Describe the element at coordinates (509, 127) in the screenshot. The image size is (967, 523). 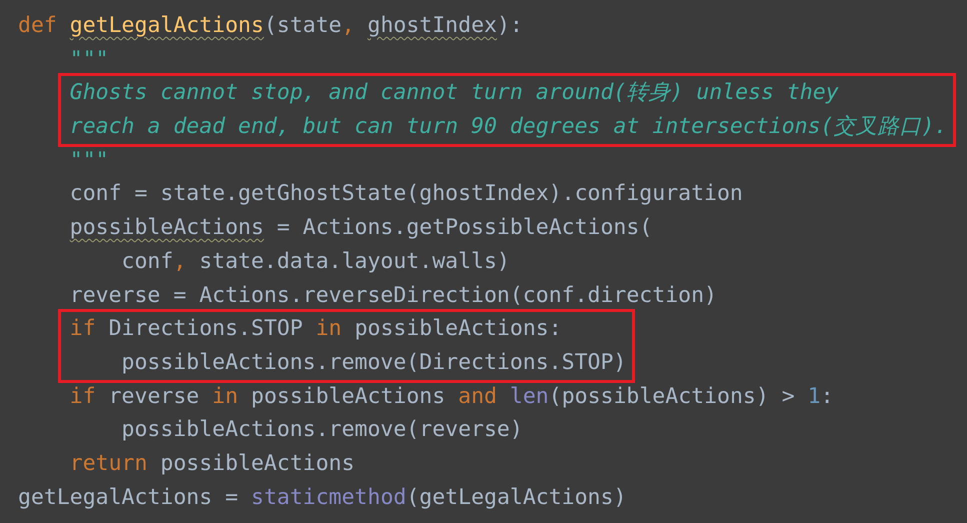
I see `code-line: reach a dead end, but can turn 90 degrees at intersections(交叉路口).` at that location.